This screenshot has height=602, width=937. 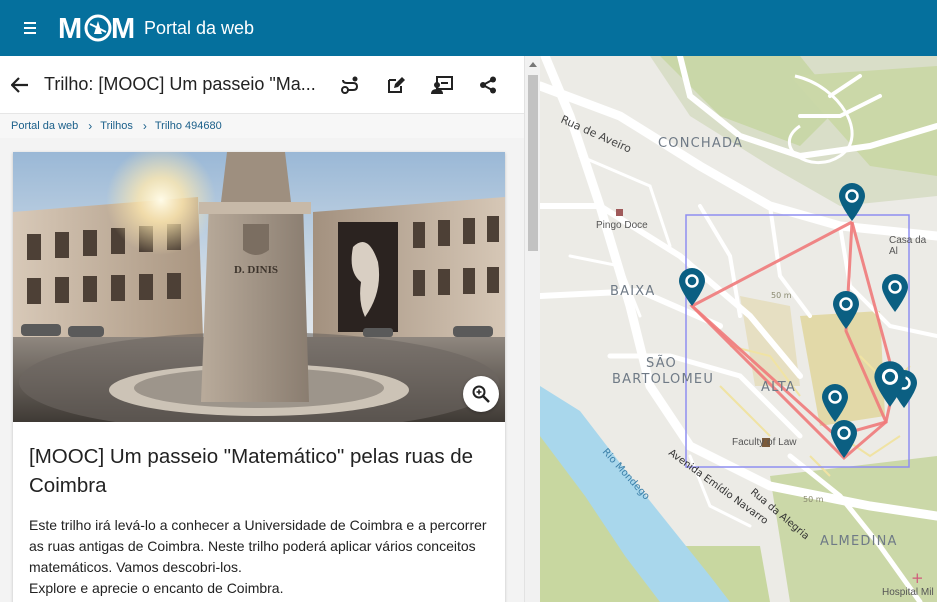 I want to click on share-icon, so click(x=488, y=85).